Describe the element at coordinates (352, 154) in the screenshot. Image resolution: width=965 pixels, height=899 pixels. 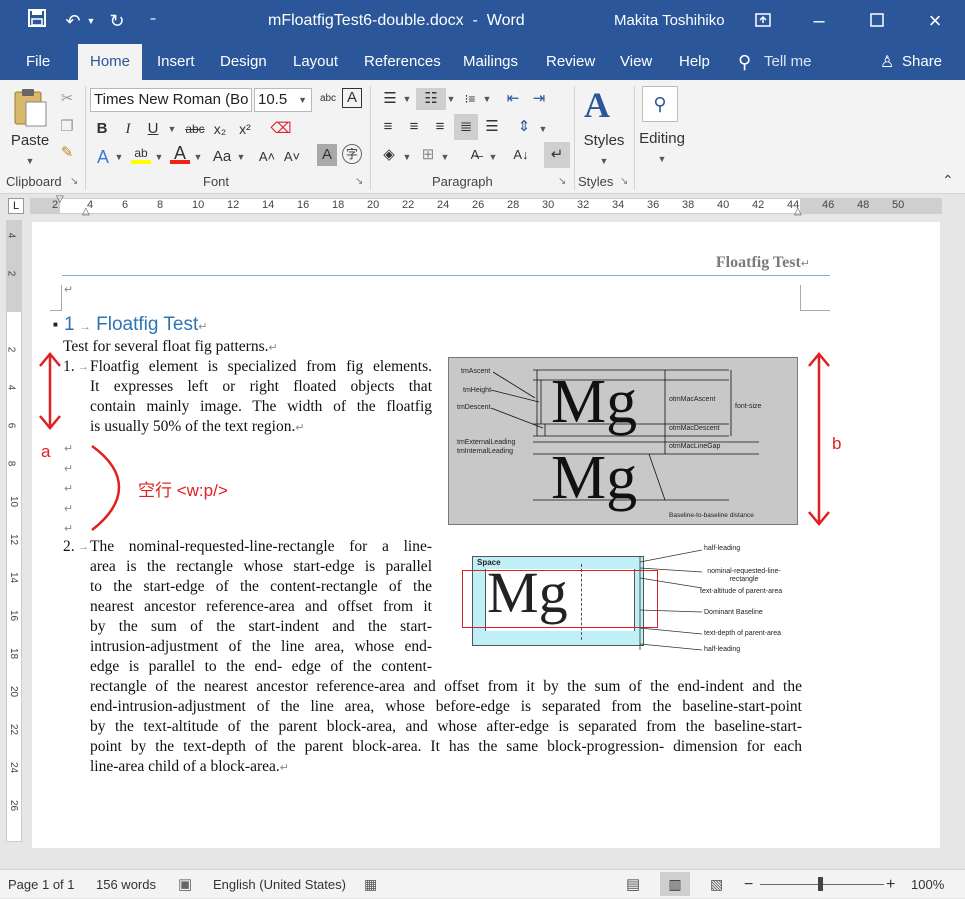
I see `enclose-character-icon: 字` at that location.